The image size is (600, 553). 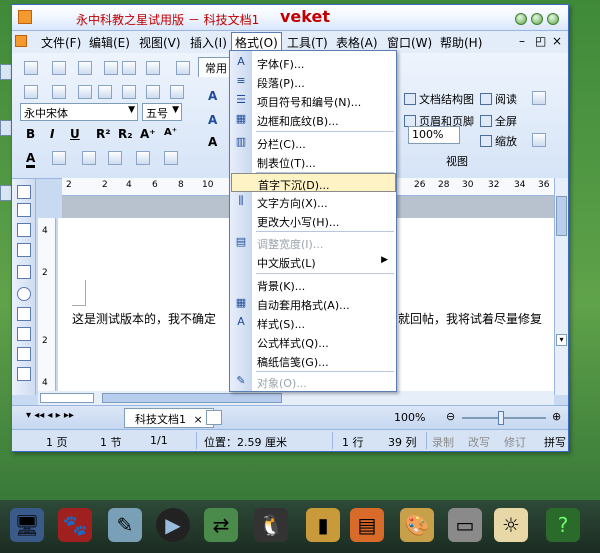 I want to click on underline-button: U, so click(x=75, y=134).